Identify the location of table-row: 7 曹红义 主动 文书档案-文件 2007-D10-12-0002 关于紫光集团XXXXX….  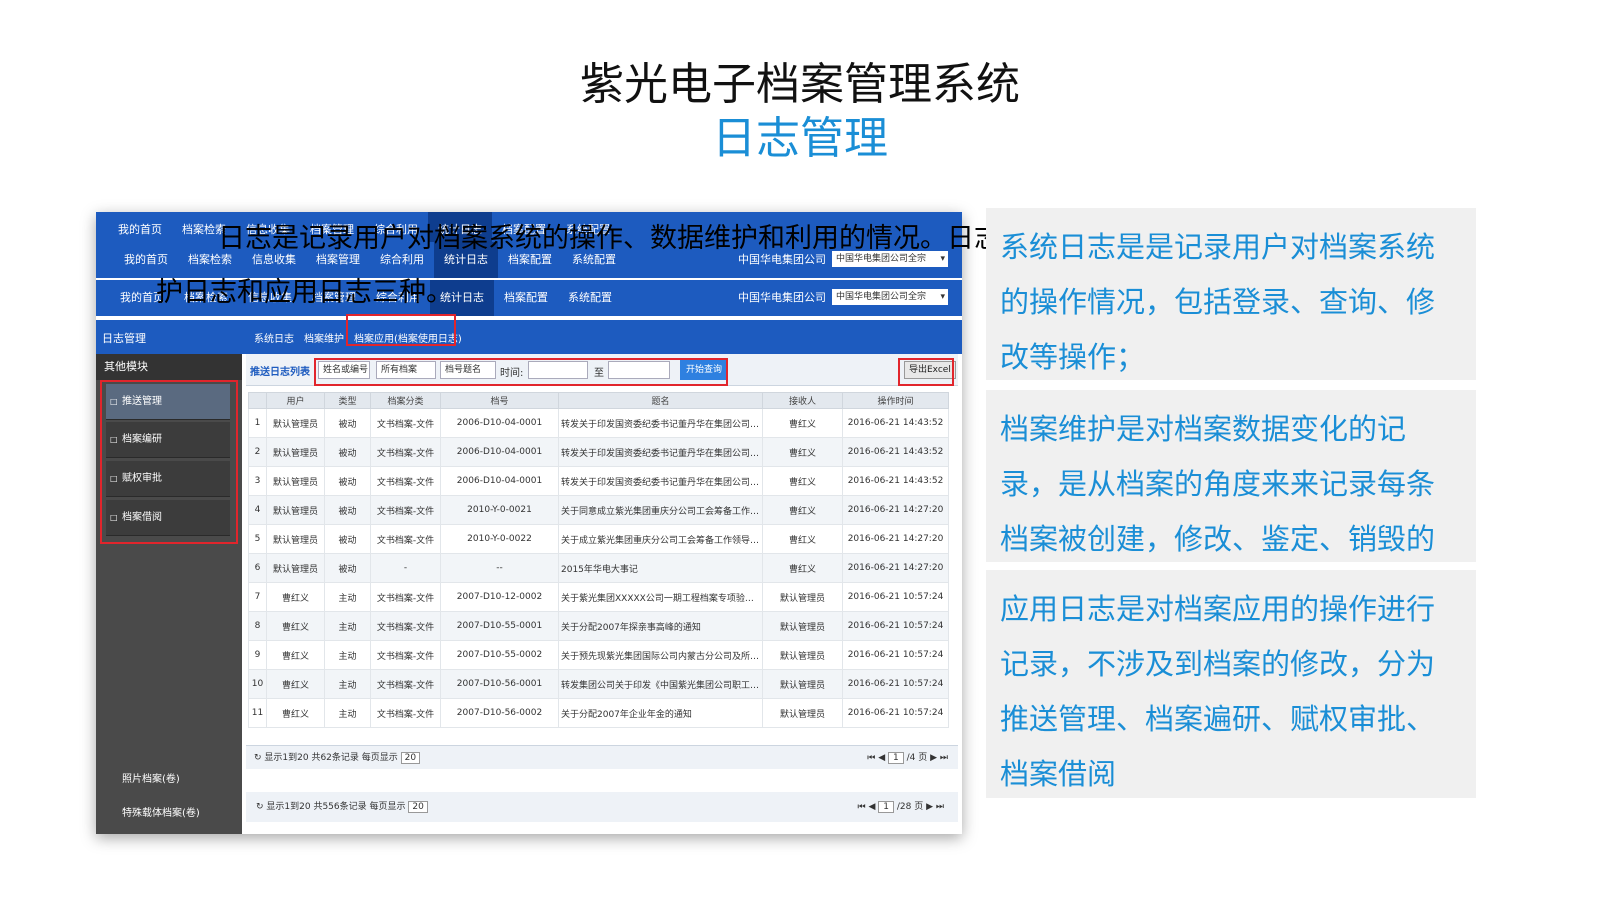
(598, 597).